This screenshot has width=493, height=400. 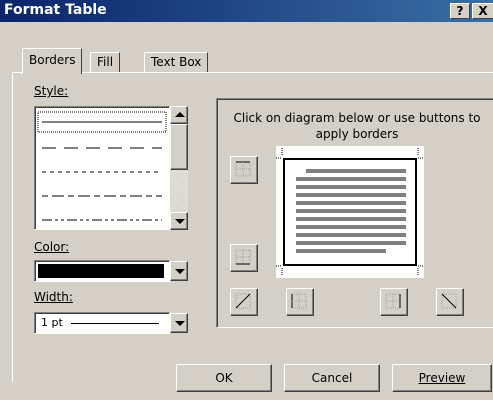 I want to click on help-button: ?, so click(x=460, y=11).